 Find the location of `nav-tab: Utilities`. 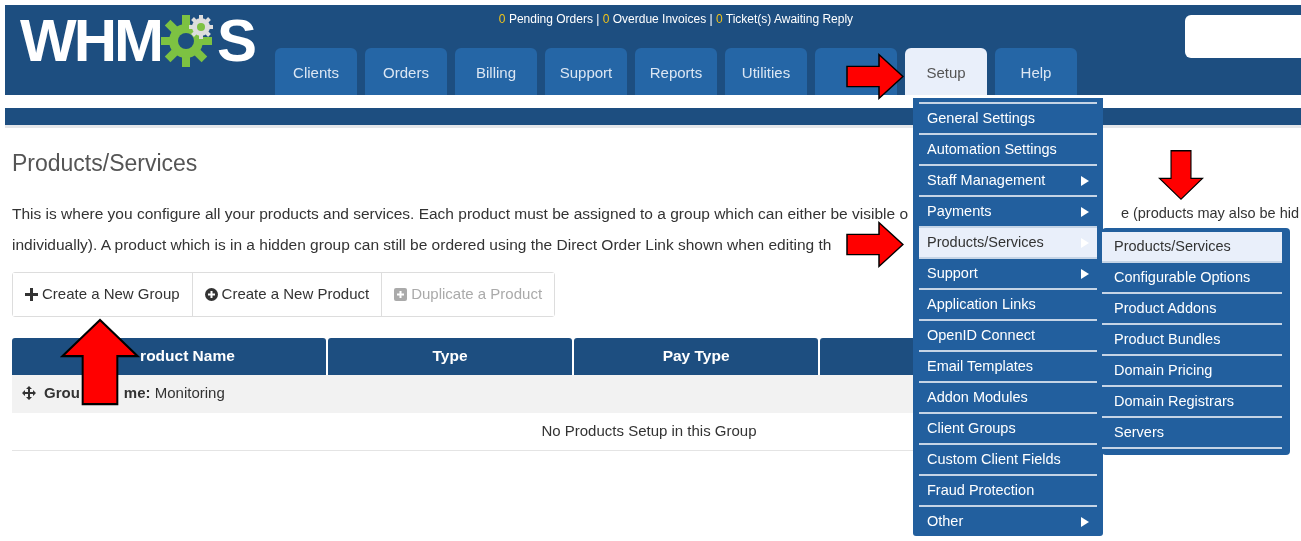

nav-tab: Utilities is located at coordinates (766, 71).